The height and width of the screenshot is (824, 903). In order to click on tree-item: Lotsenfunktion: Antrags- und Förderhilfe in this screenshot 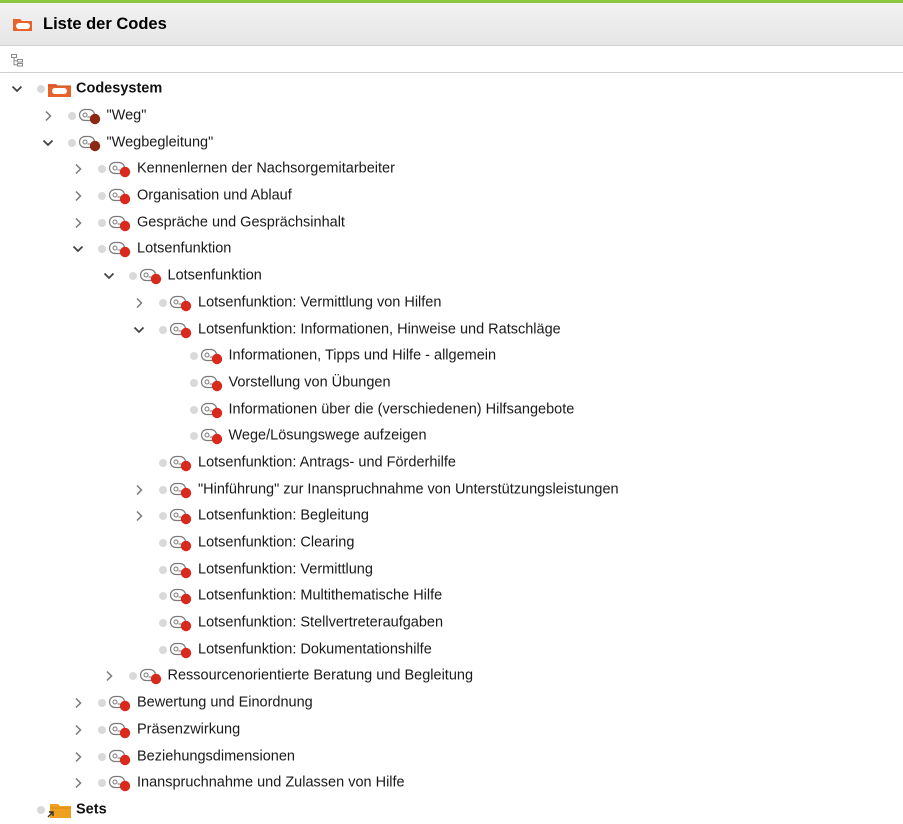, I will do `click(451, 463)`.